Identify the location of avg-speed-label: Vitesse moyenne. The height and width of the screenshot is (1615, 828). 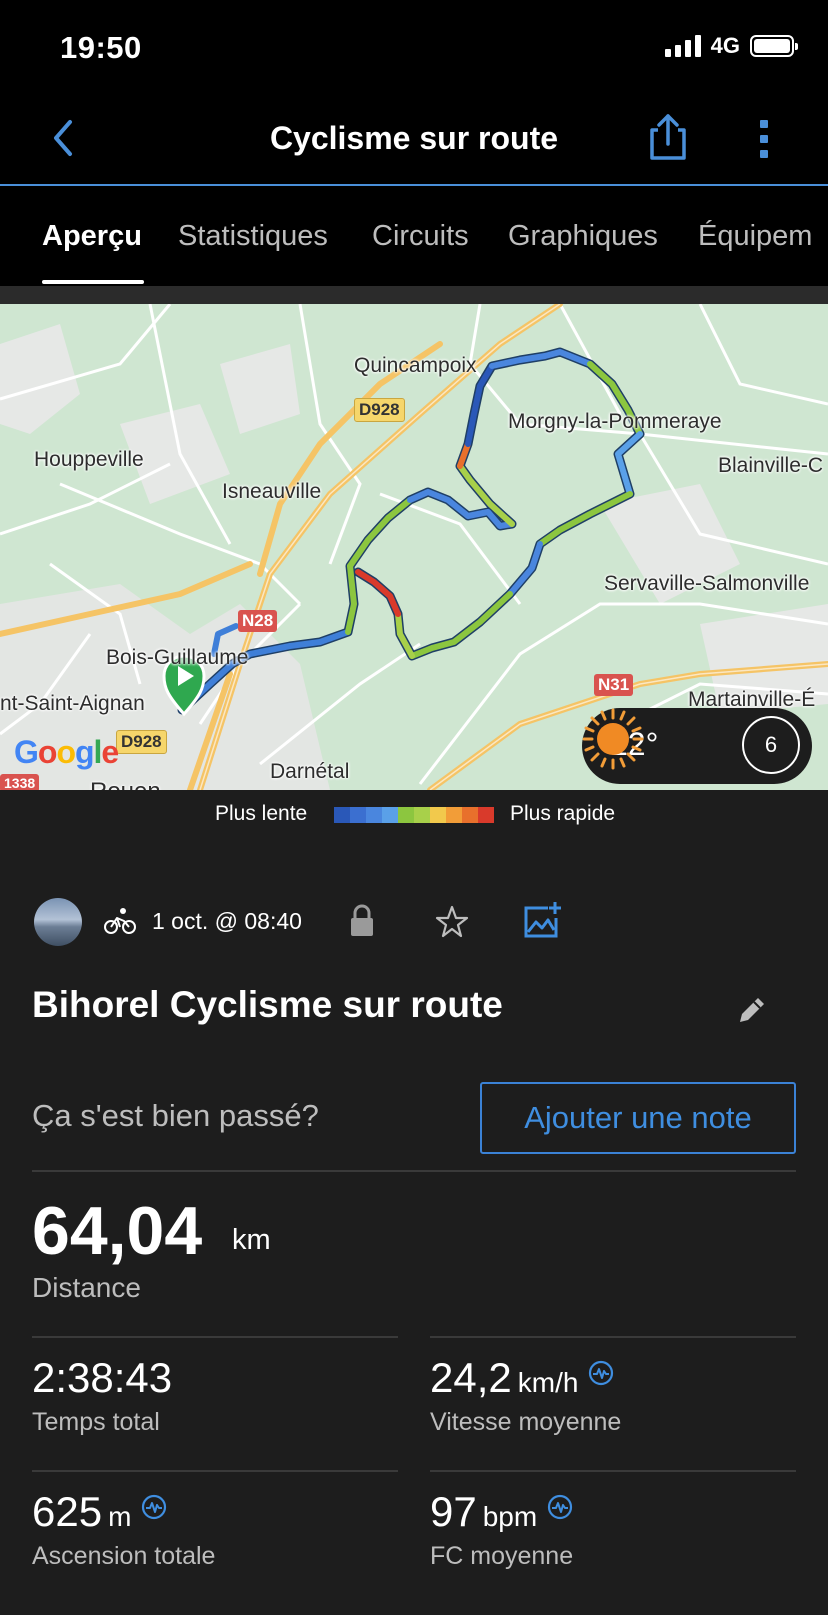
(526, 1422).